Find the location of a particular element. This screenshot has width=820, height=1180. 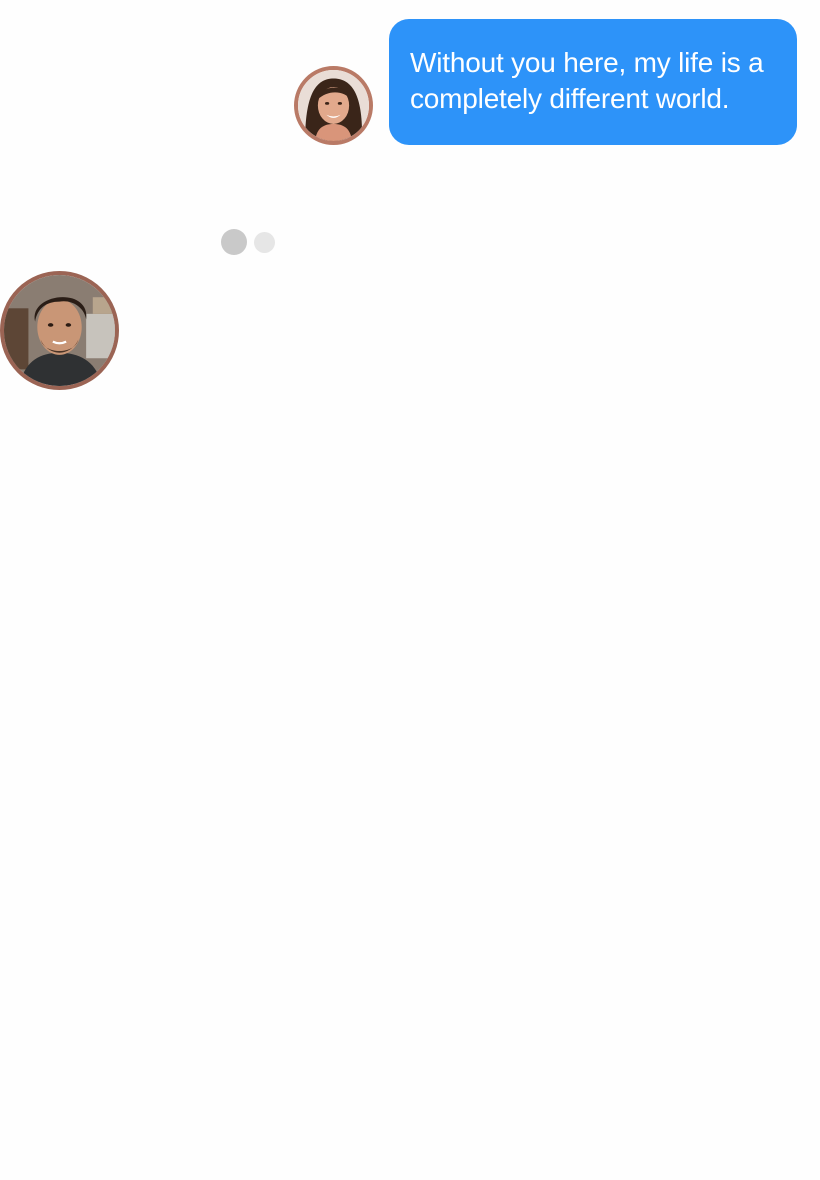

woman-portrait-avatar-icon is located at coordinates (333, 105).